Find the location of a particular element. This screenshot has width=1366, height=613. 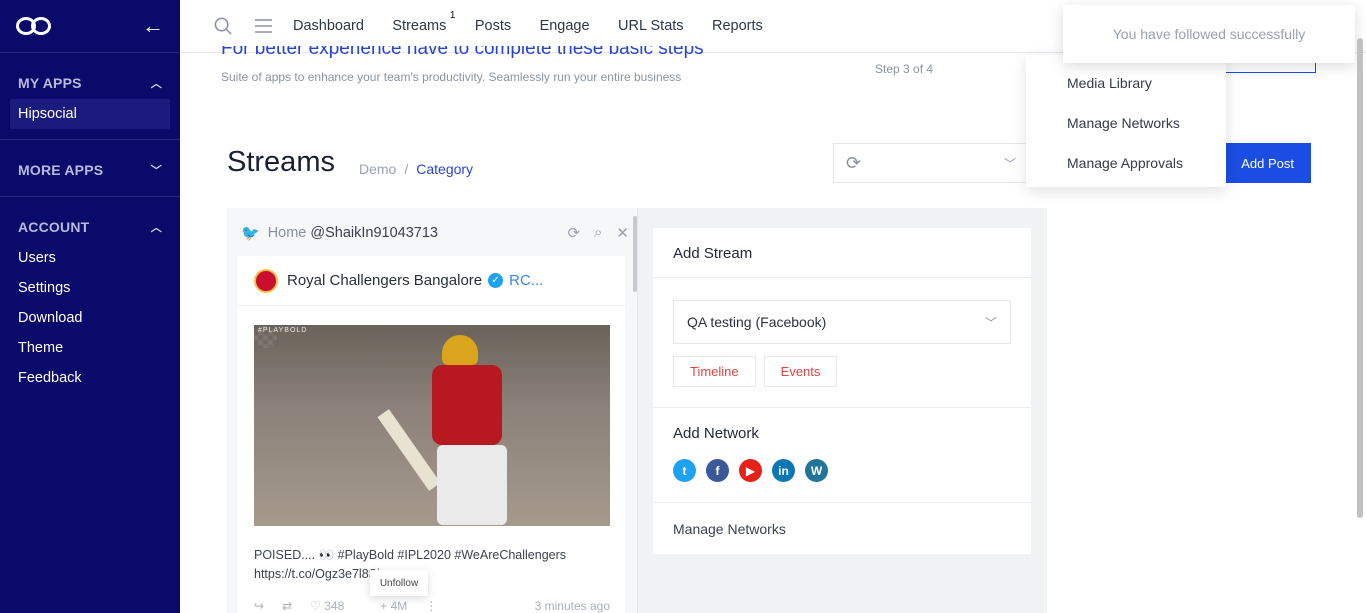

tweet-image: #PLAYBOLD is located at coordinates (432, 425).